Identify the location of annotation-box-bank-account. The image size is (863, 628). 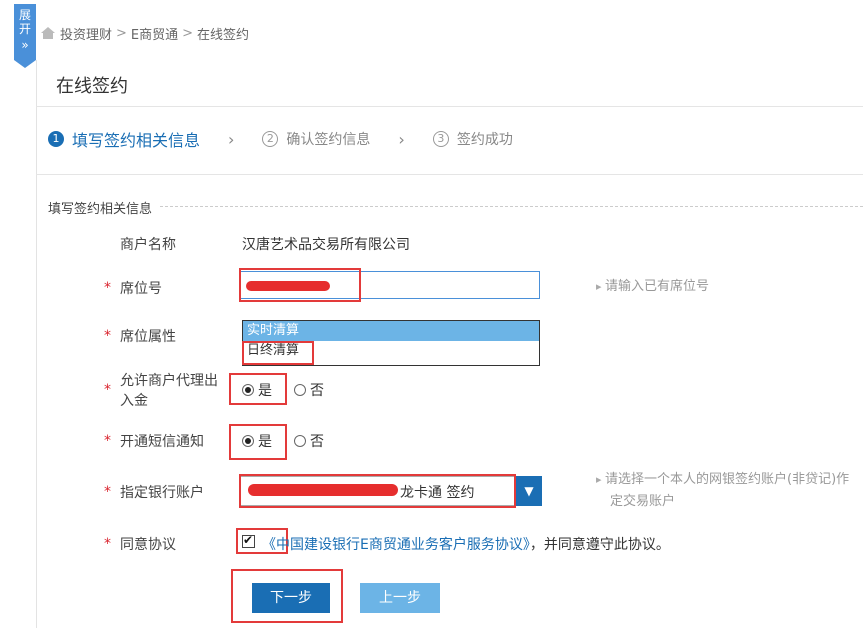
(377, 491).